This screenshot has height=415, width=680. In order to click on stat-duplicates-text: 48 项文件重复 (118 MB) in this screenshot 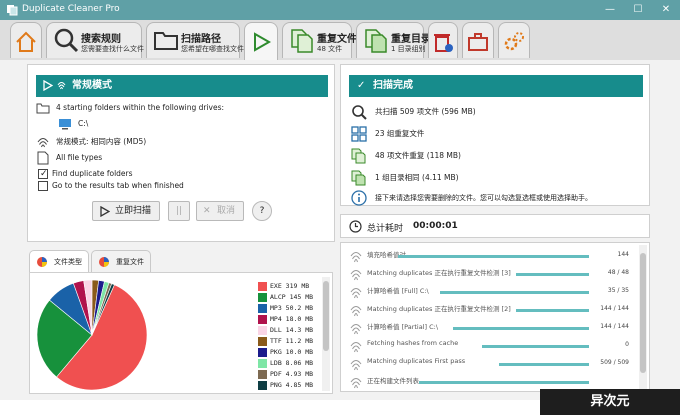, I will do `click(418, 155)`.